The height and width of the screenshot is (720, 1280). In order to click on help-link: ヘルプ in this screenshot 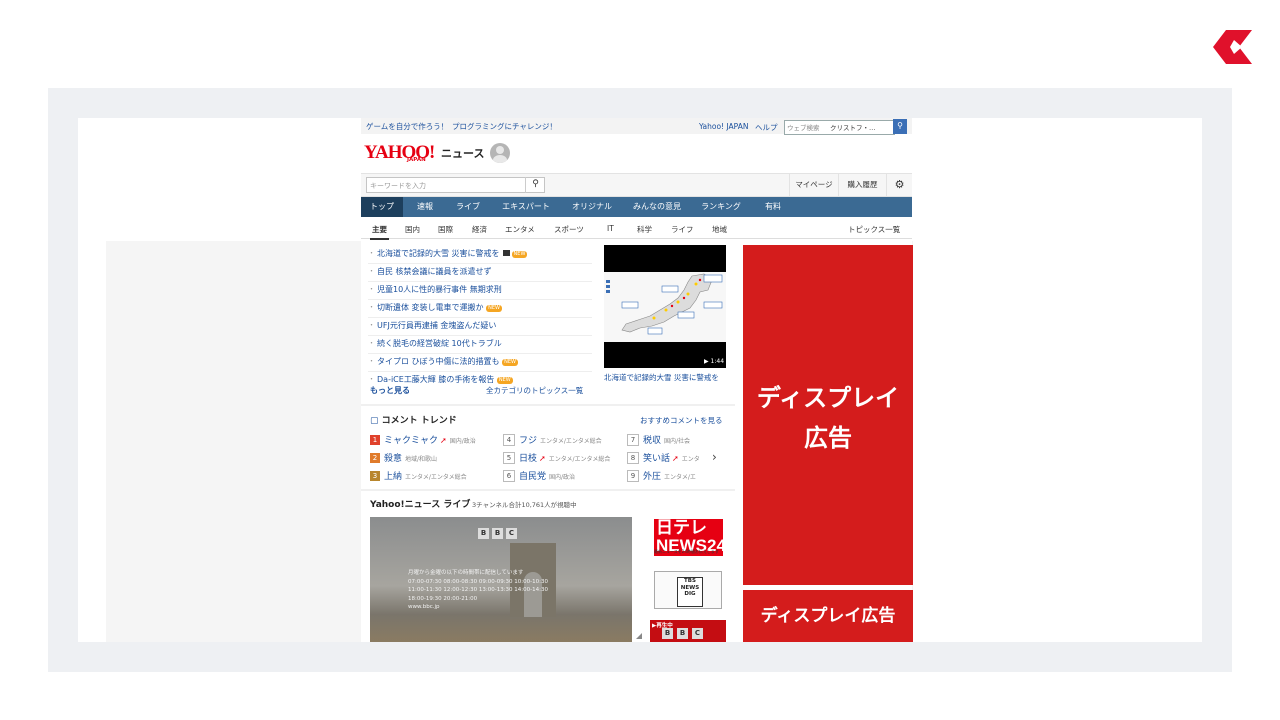, I will do `click(766, 127)`.